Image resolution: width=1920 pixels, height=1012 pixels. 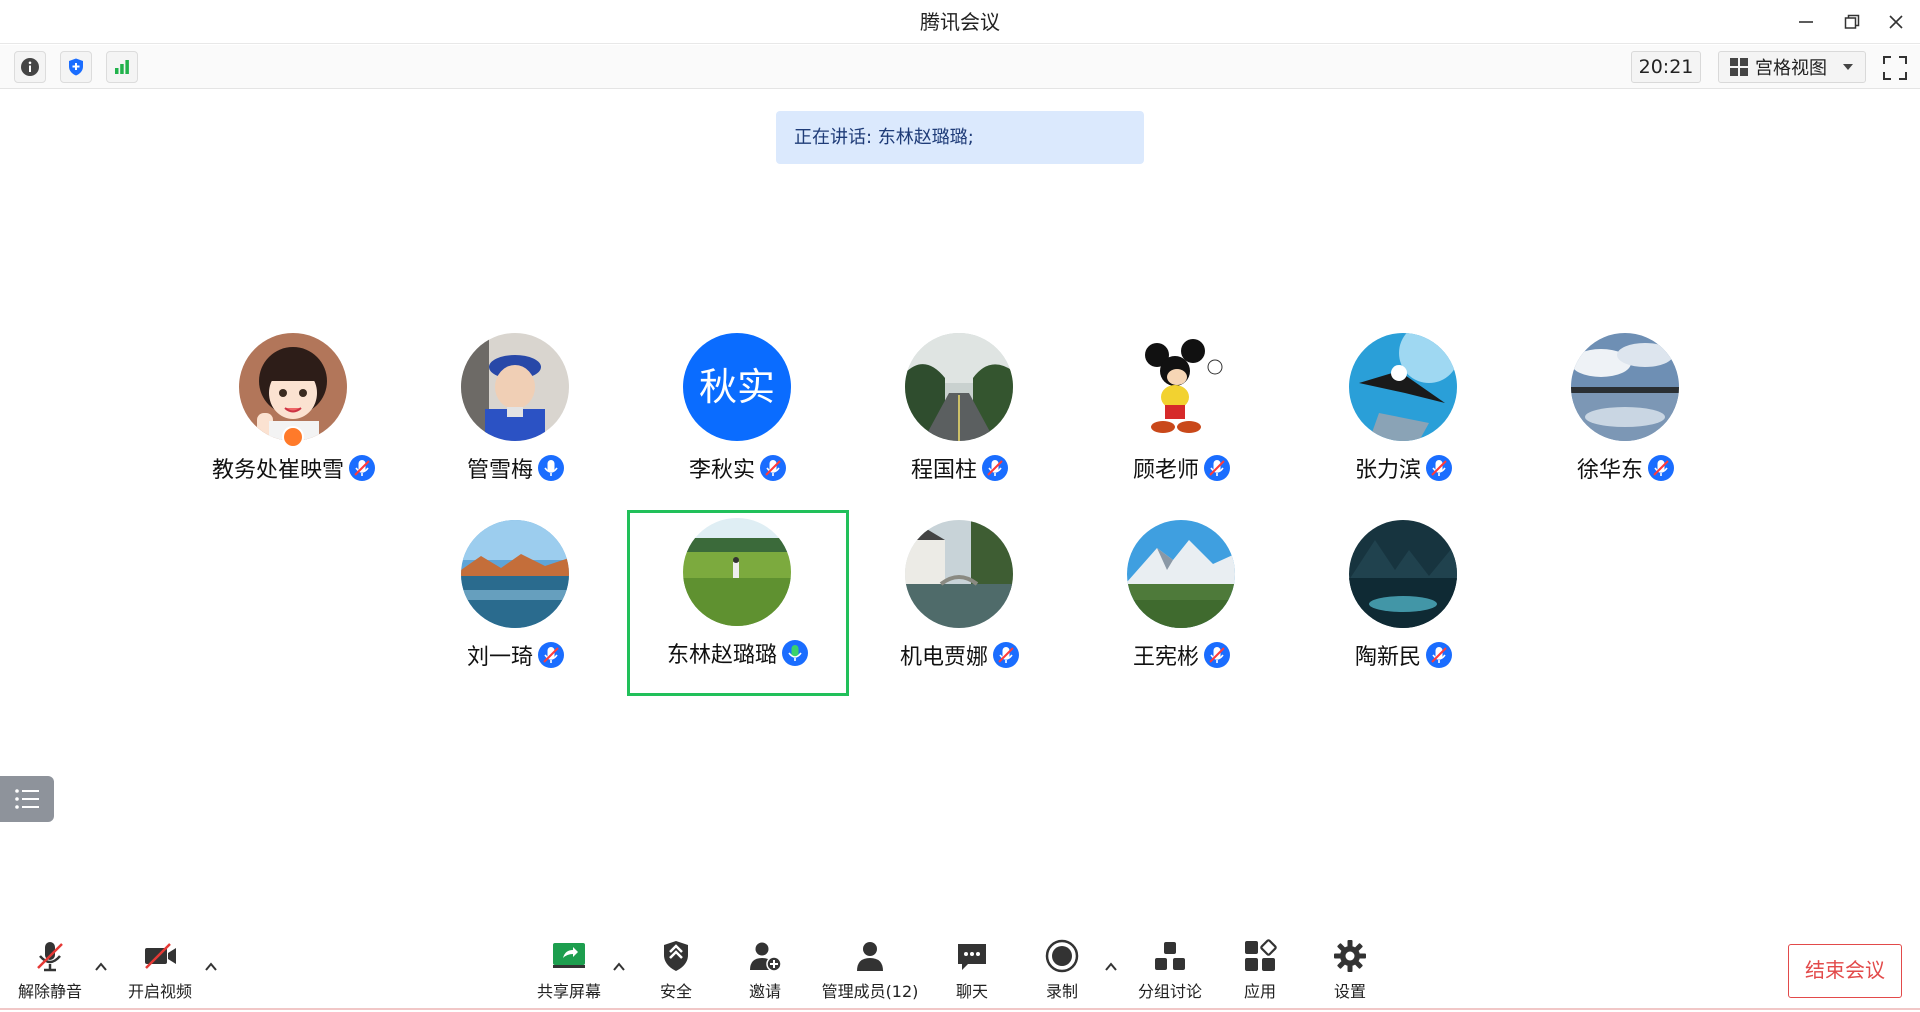 I want to click on settings-button: 设置, so click(x=1350, y=971).